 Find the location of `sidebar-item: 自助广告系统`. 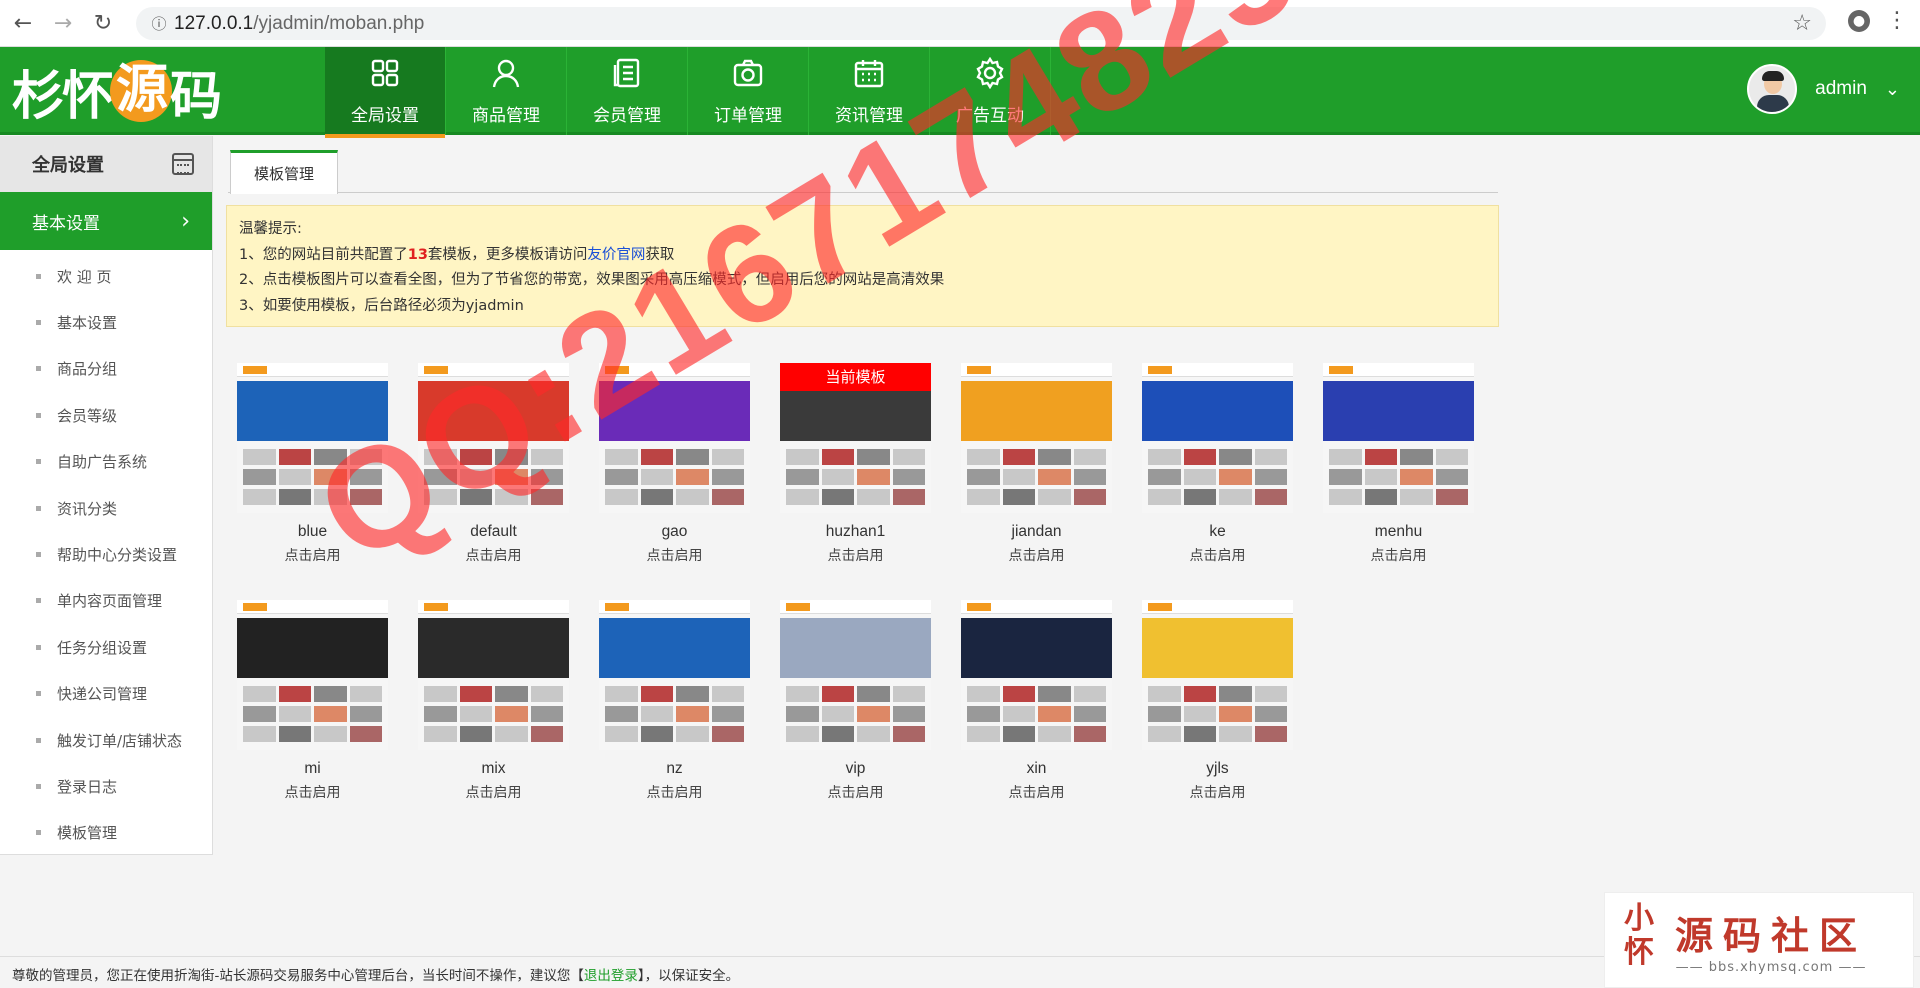

sidebar-item: 自助广告系统 is located at coordinates (106, 462).